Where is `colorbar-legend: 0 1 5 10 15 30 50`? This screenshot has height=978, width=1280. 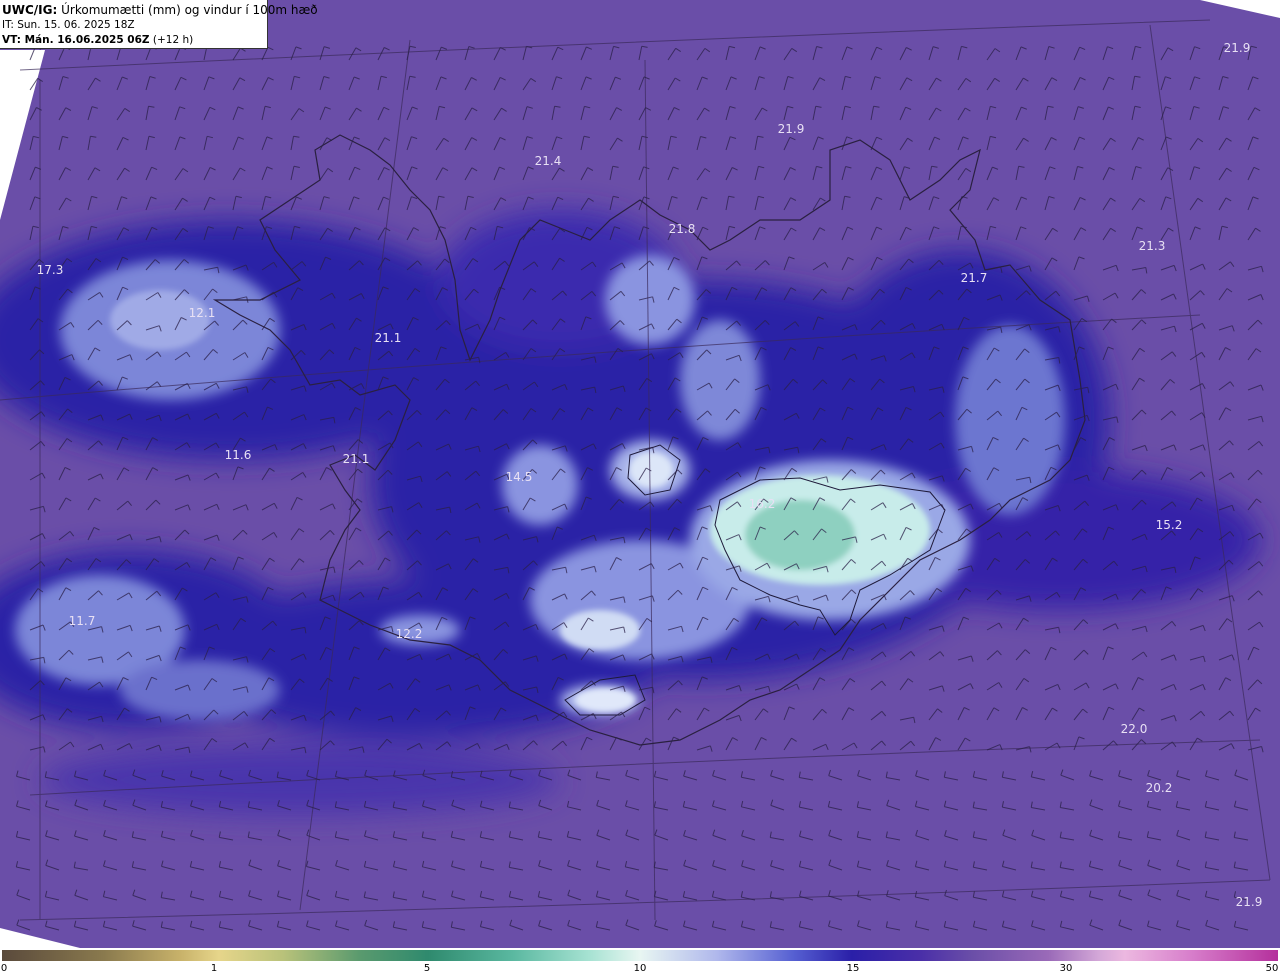
colorbar-legend: 0 1 5 10 15 30 50 is located at coordinates (640, 963).